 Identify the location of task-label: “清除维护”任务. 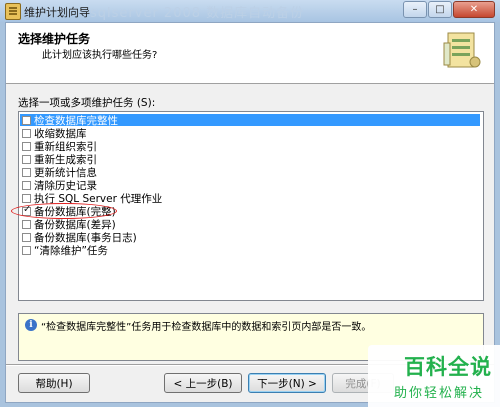
(71, 250).